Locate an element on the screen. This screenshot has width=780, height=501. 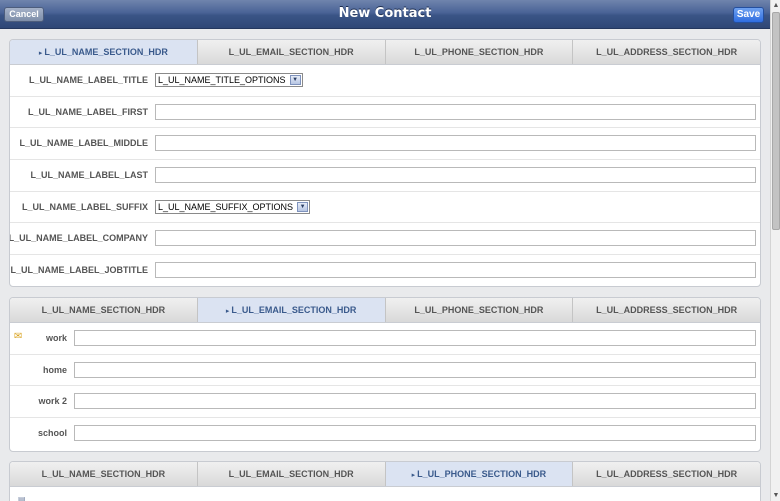
email-school-row: school is located at coordinates (385, 434).